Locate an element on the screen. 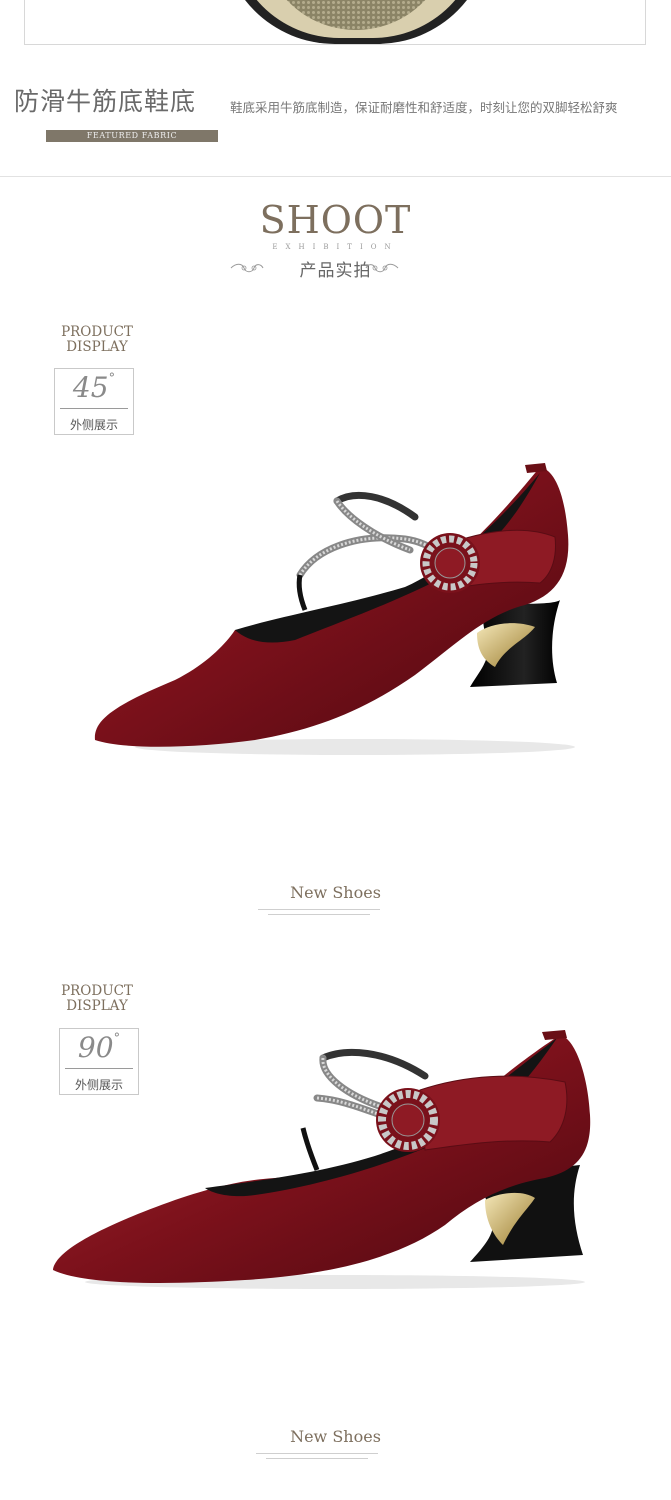  angle-value: 45 is located at coordinates (90, 387).